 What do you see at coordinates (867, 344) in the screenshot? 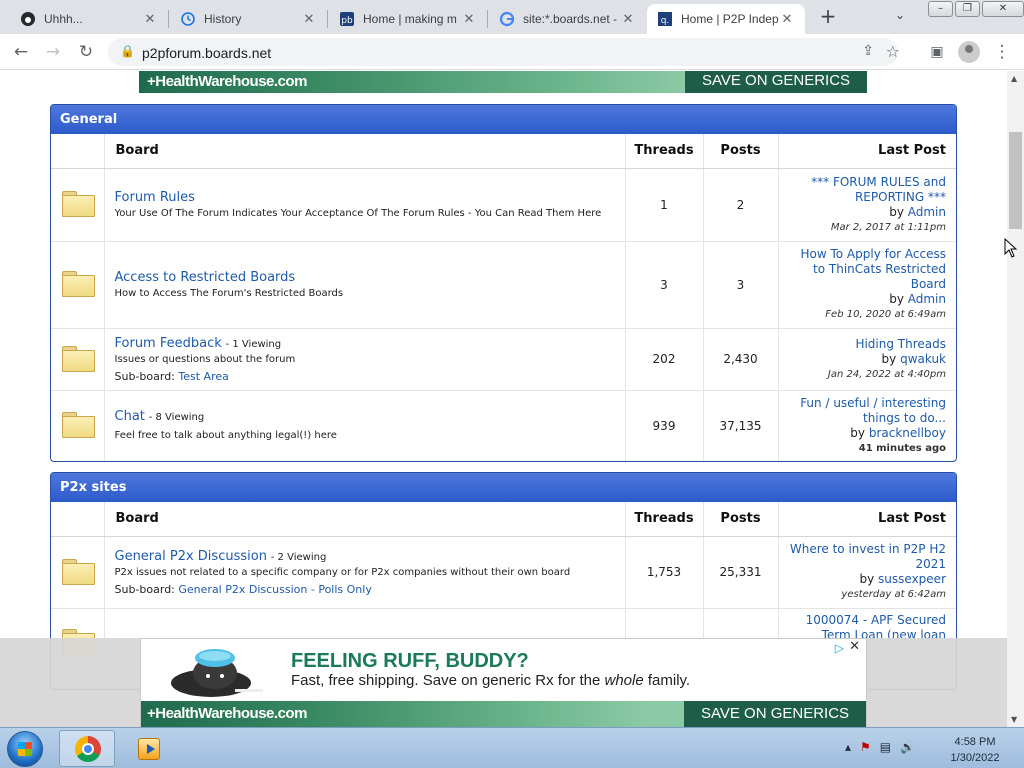
I see `last-post-link: Hiding Threads` at bounding box center [867, 344].